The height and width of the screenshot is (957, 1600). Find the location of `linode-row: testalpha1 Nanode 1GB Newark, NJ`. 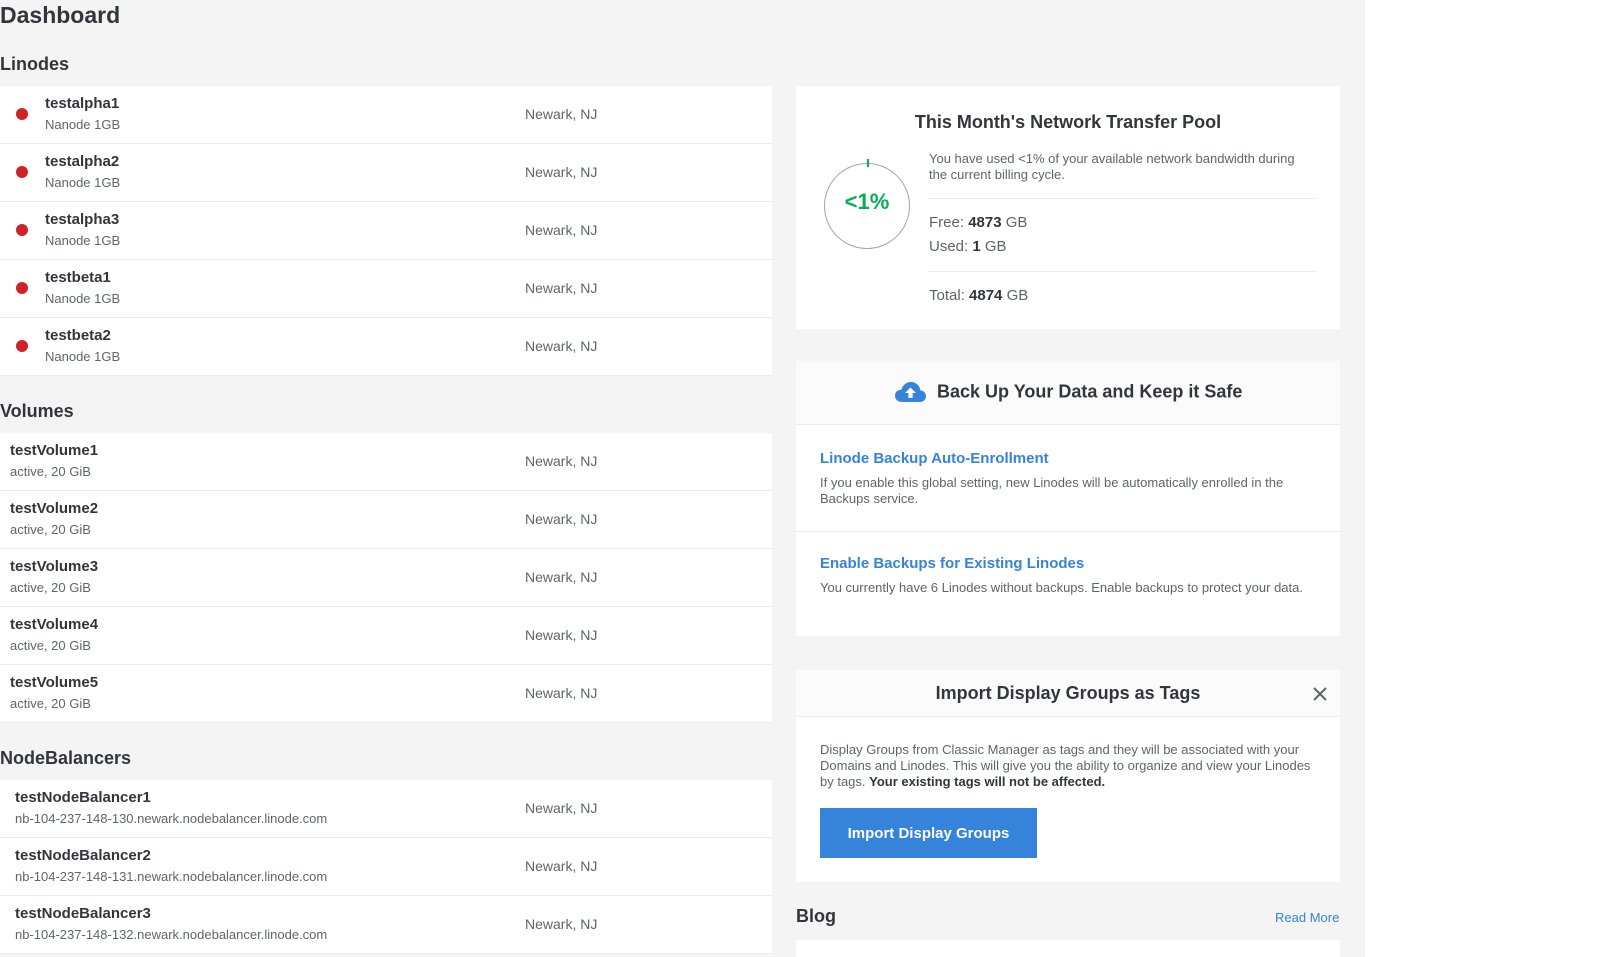

linode-row: testalpha1 Nanode 1GB Newark, NJ is located at coordinates (386, 115).